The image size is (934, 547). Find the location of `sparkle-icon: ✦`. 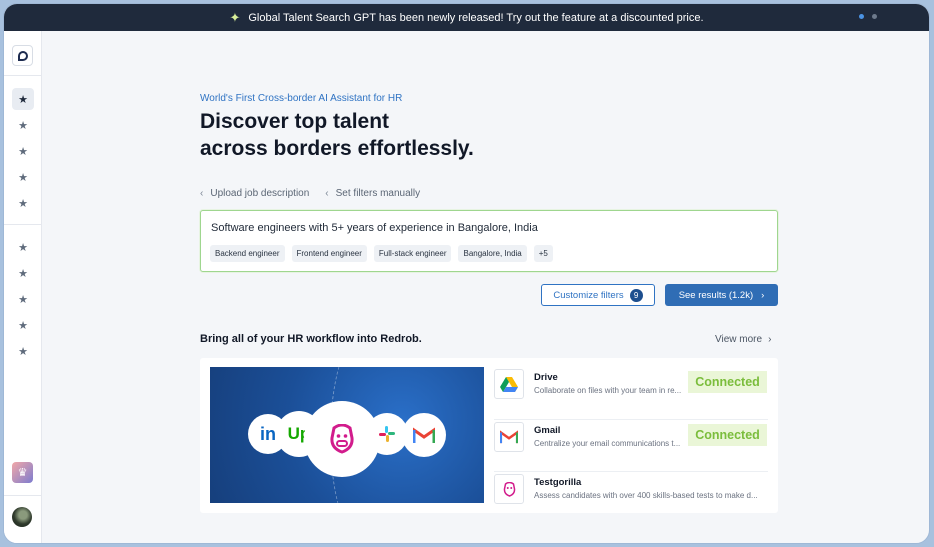

sparkle-icon: ✦ is located at coordinates (235, 17).